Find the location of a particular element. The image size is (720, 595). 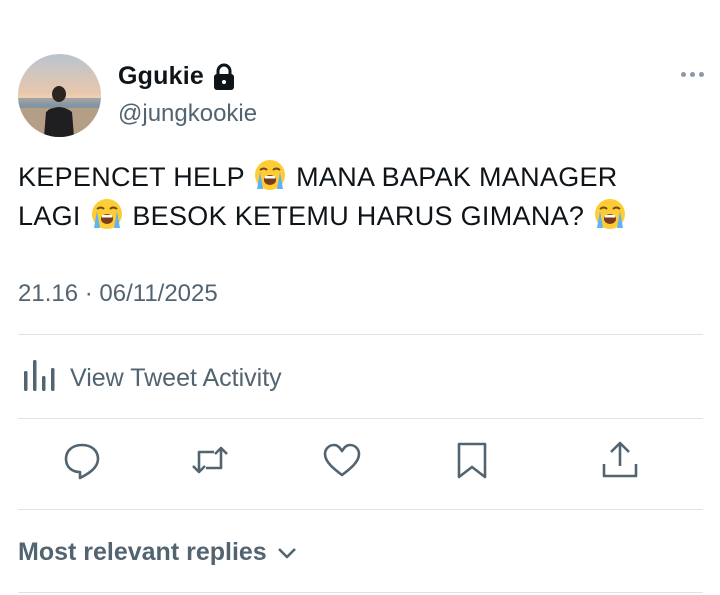

tweet-text-segment: BESOK KETEMU HARUS GIMANA? is located at coordinates (358, 216).